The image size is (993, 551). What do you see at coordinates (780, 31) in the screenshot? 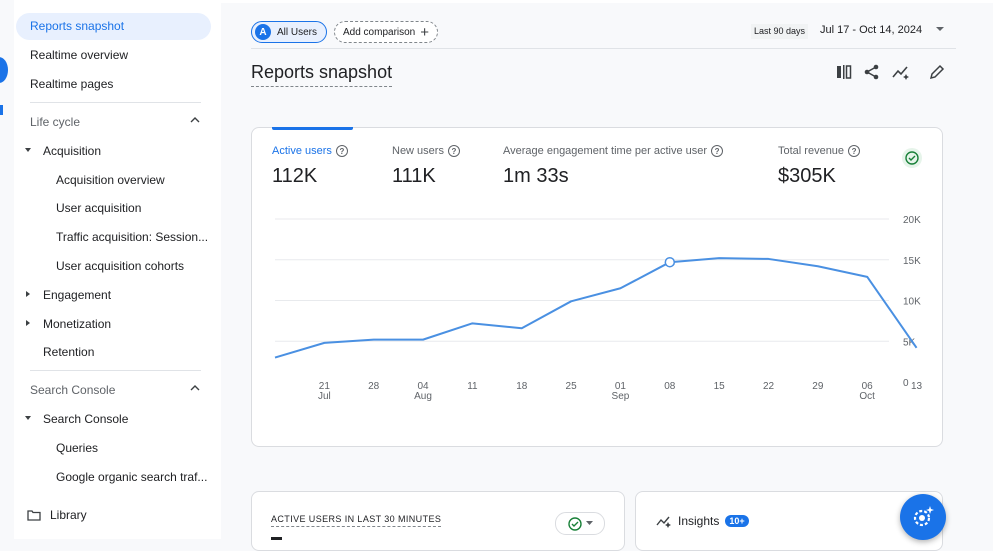
I see `date-range-badge: Last 90 days` at bounding box center [780, 31].